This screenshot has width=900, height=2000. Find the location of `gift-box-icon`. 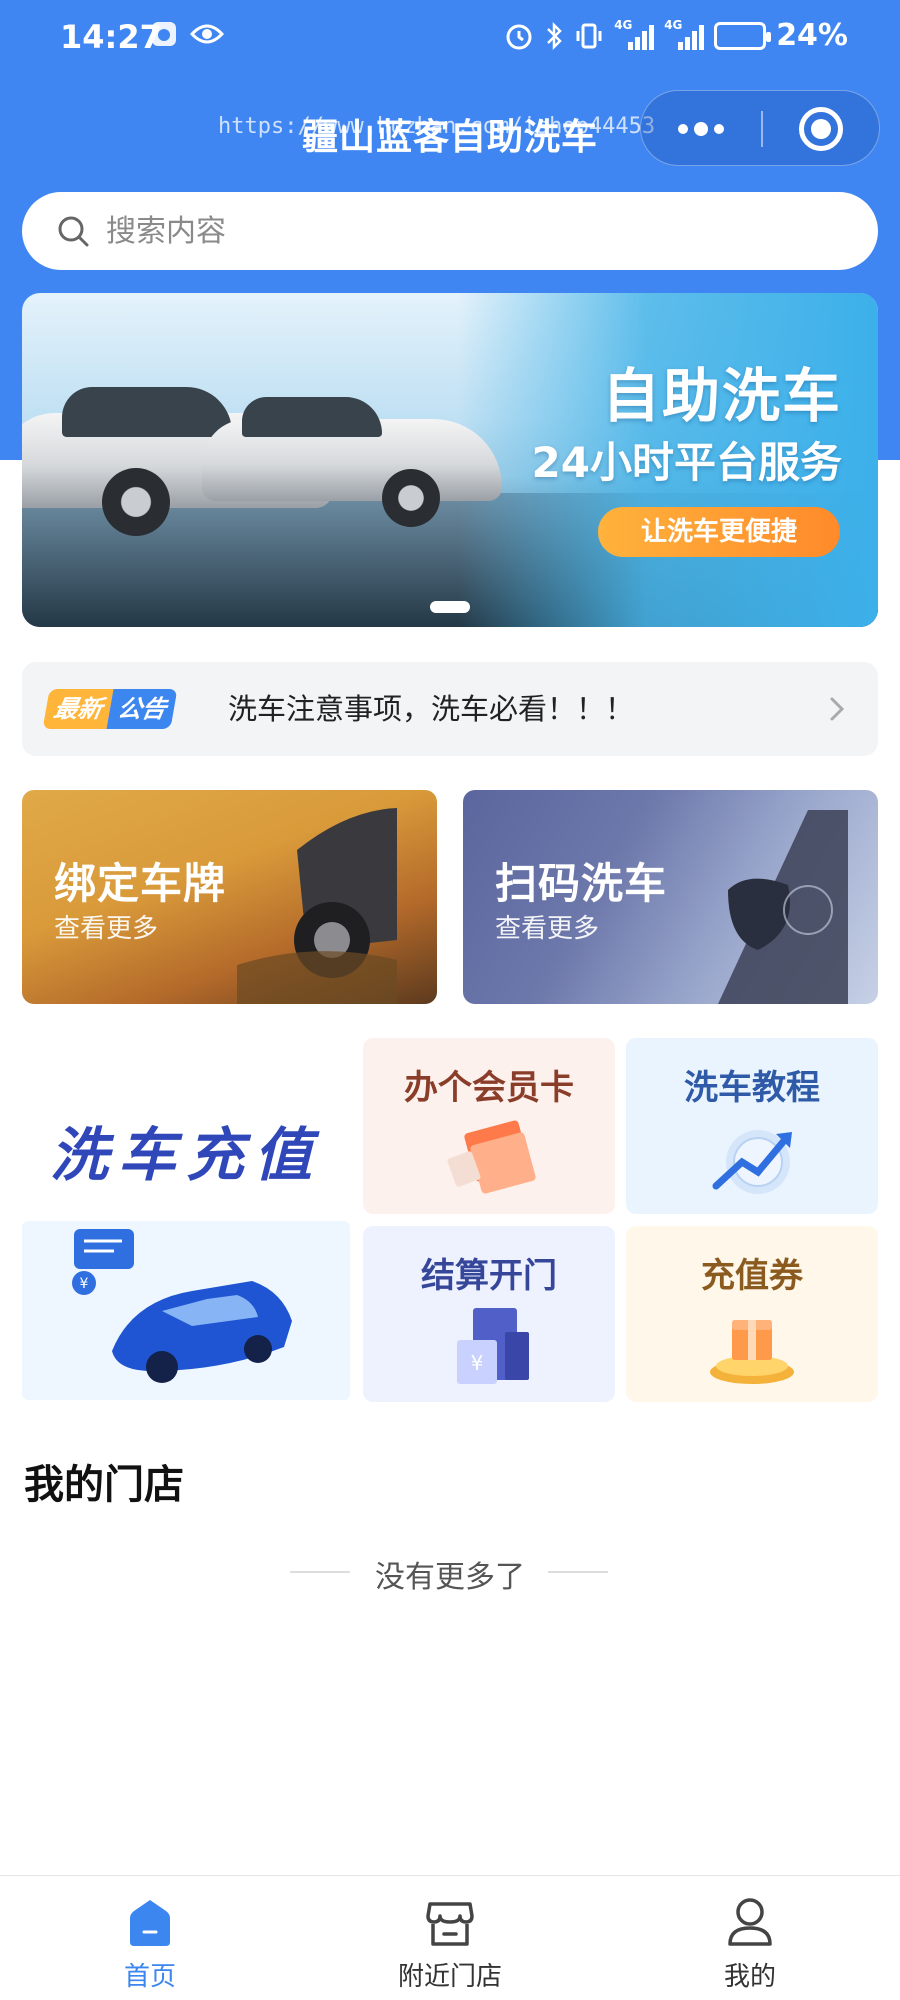

gift-box-icon is located at coordinates (752, 1352).